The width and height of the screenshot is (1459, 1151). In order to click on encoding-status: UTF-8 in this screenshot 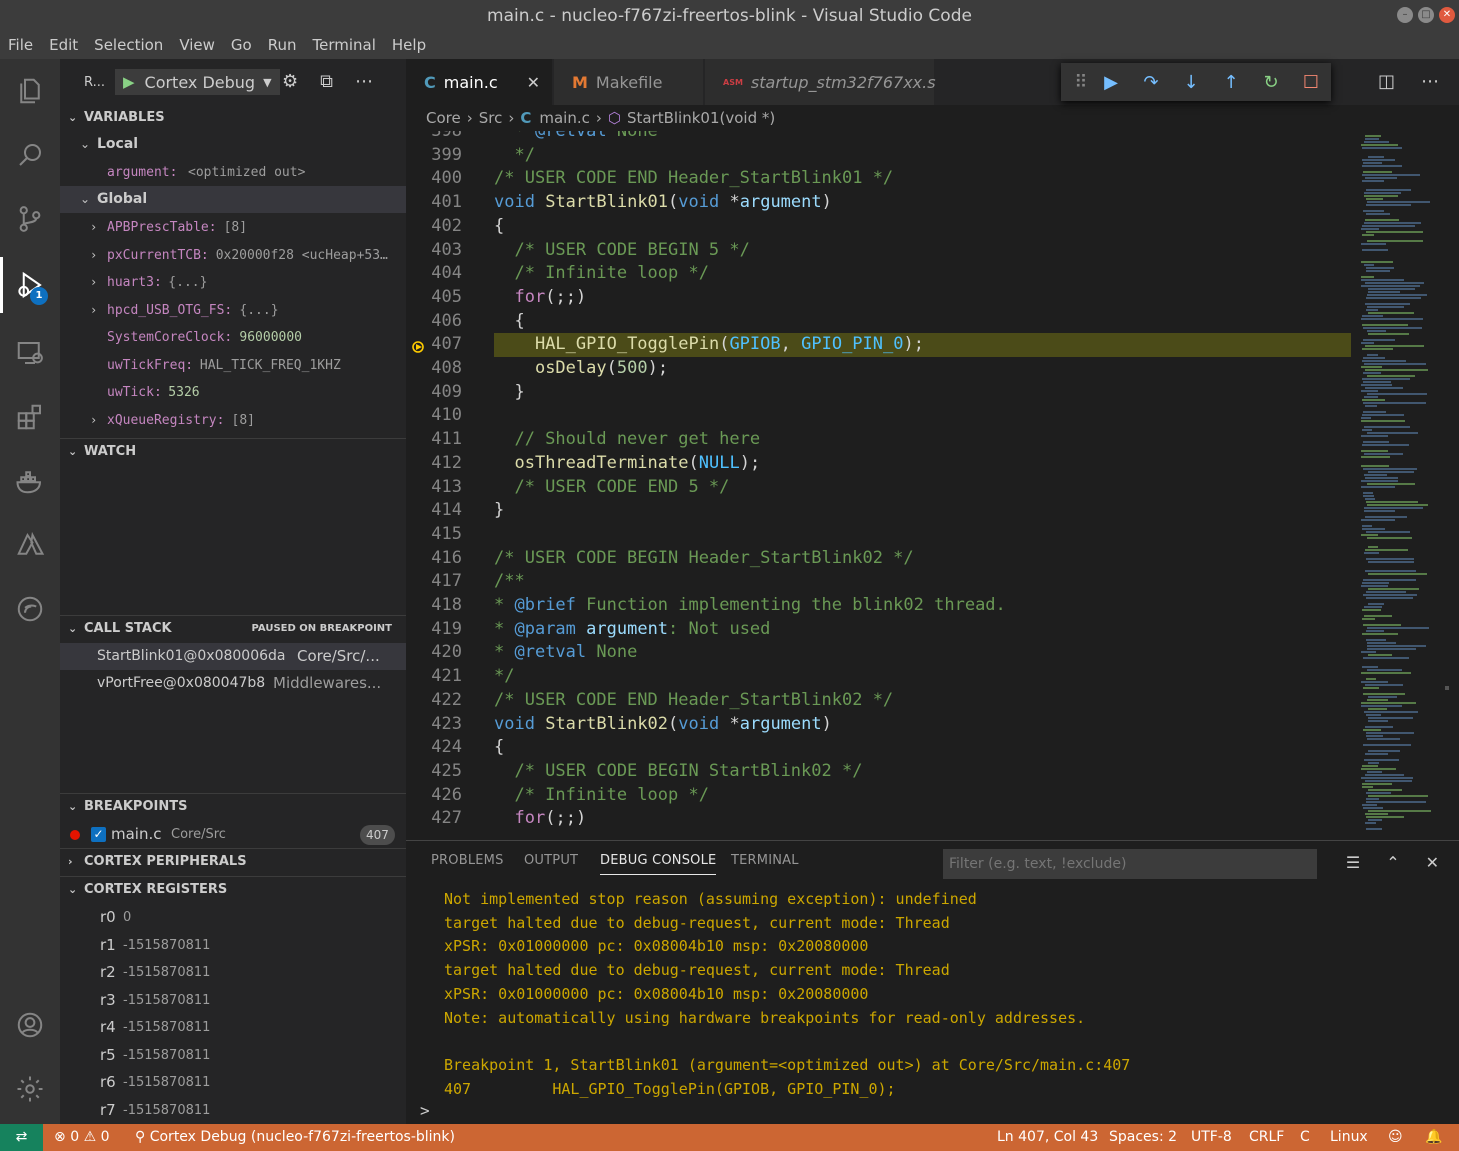, I will do `click(1211, 1137)`.